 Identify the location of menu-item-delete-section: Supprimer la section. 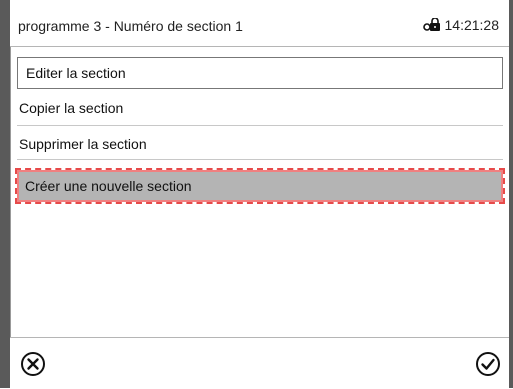
(260, 144).